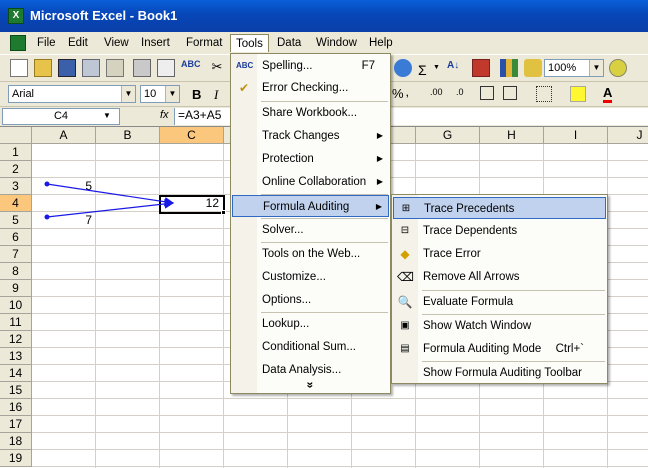  What do you see at coordinates (336, 43) in the screenshot?
I see `menu-window: Window` at bounding box center [336, 43].